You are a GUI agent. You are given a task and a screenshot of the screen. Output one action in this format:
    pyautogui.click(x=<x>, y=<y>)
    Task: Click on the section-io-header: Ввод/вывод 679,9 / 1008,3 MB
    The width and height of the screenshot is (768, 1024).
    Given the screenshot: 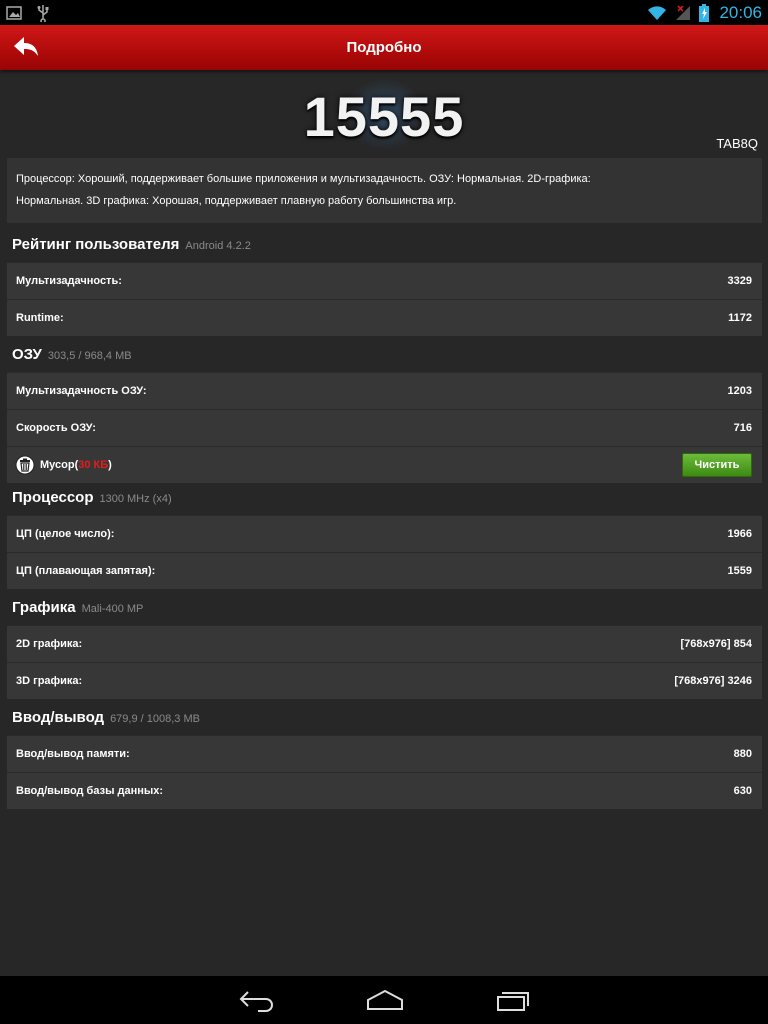 What is the action you would take?
    pyautogui.click(x=106, y=720)
    